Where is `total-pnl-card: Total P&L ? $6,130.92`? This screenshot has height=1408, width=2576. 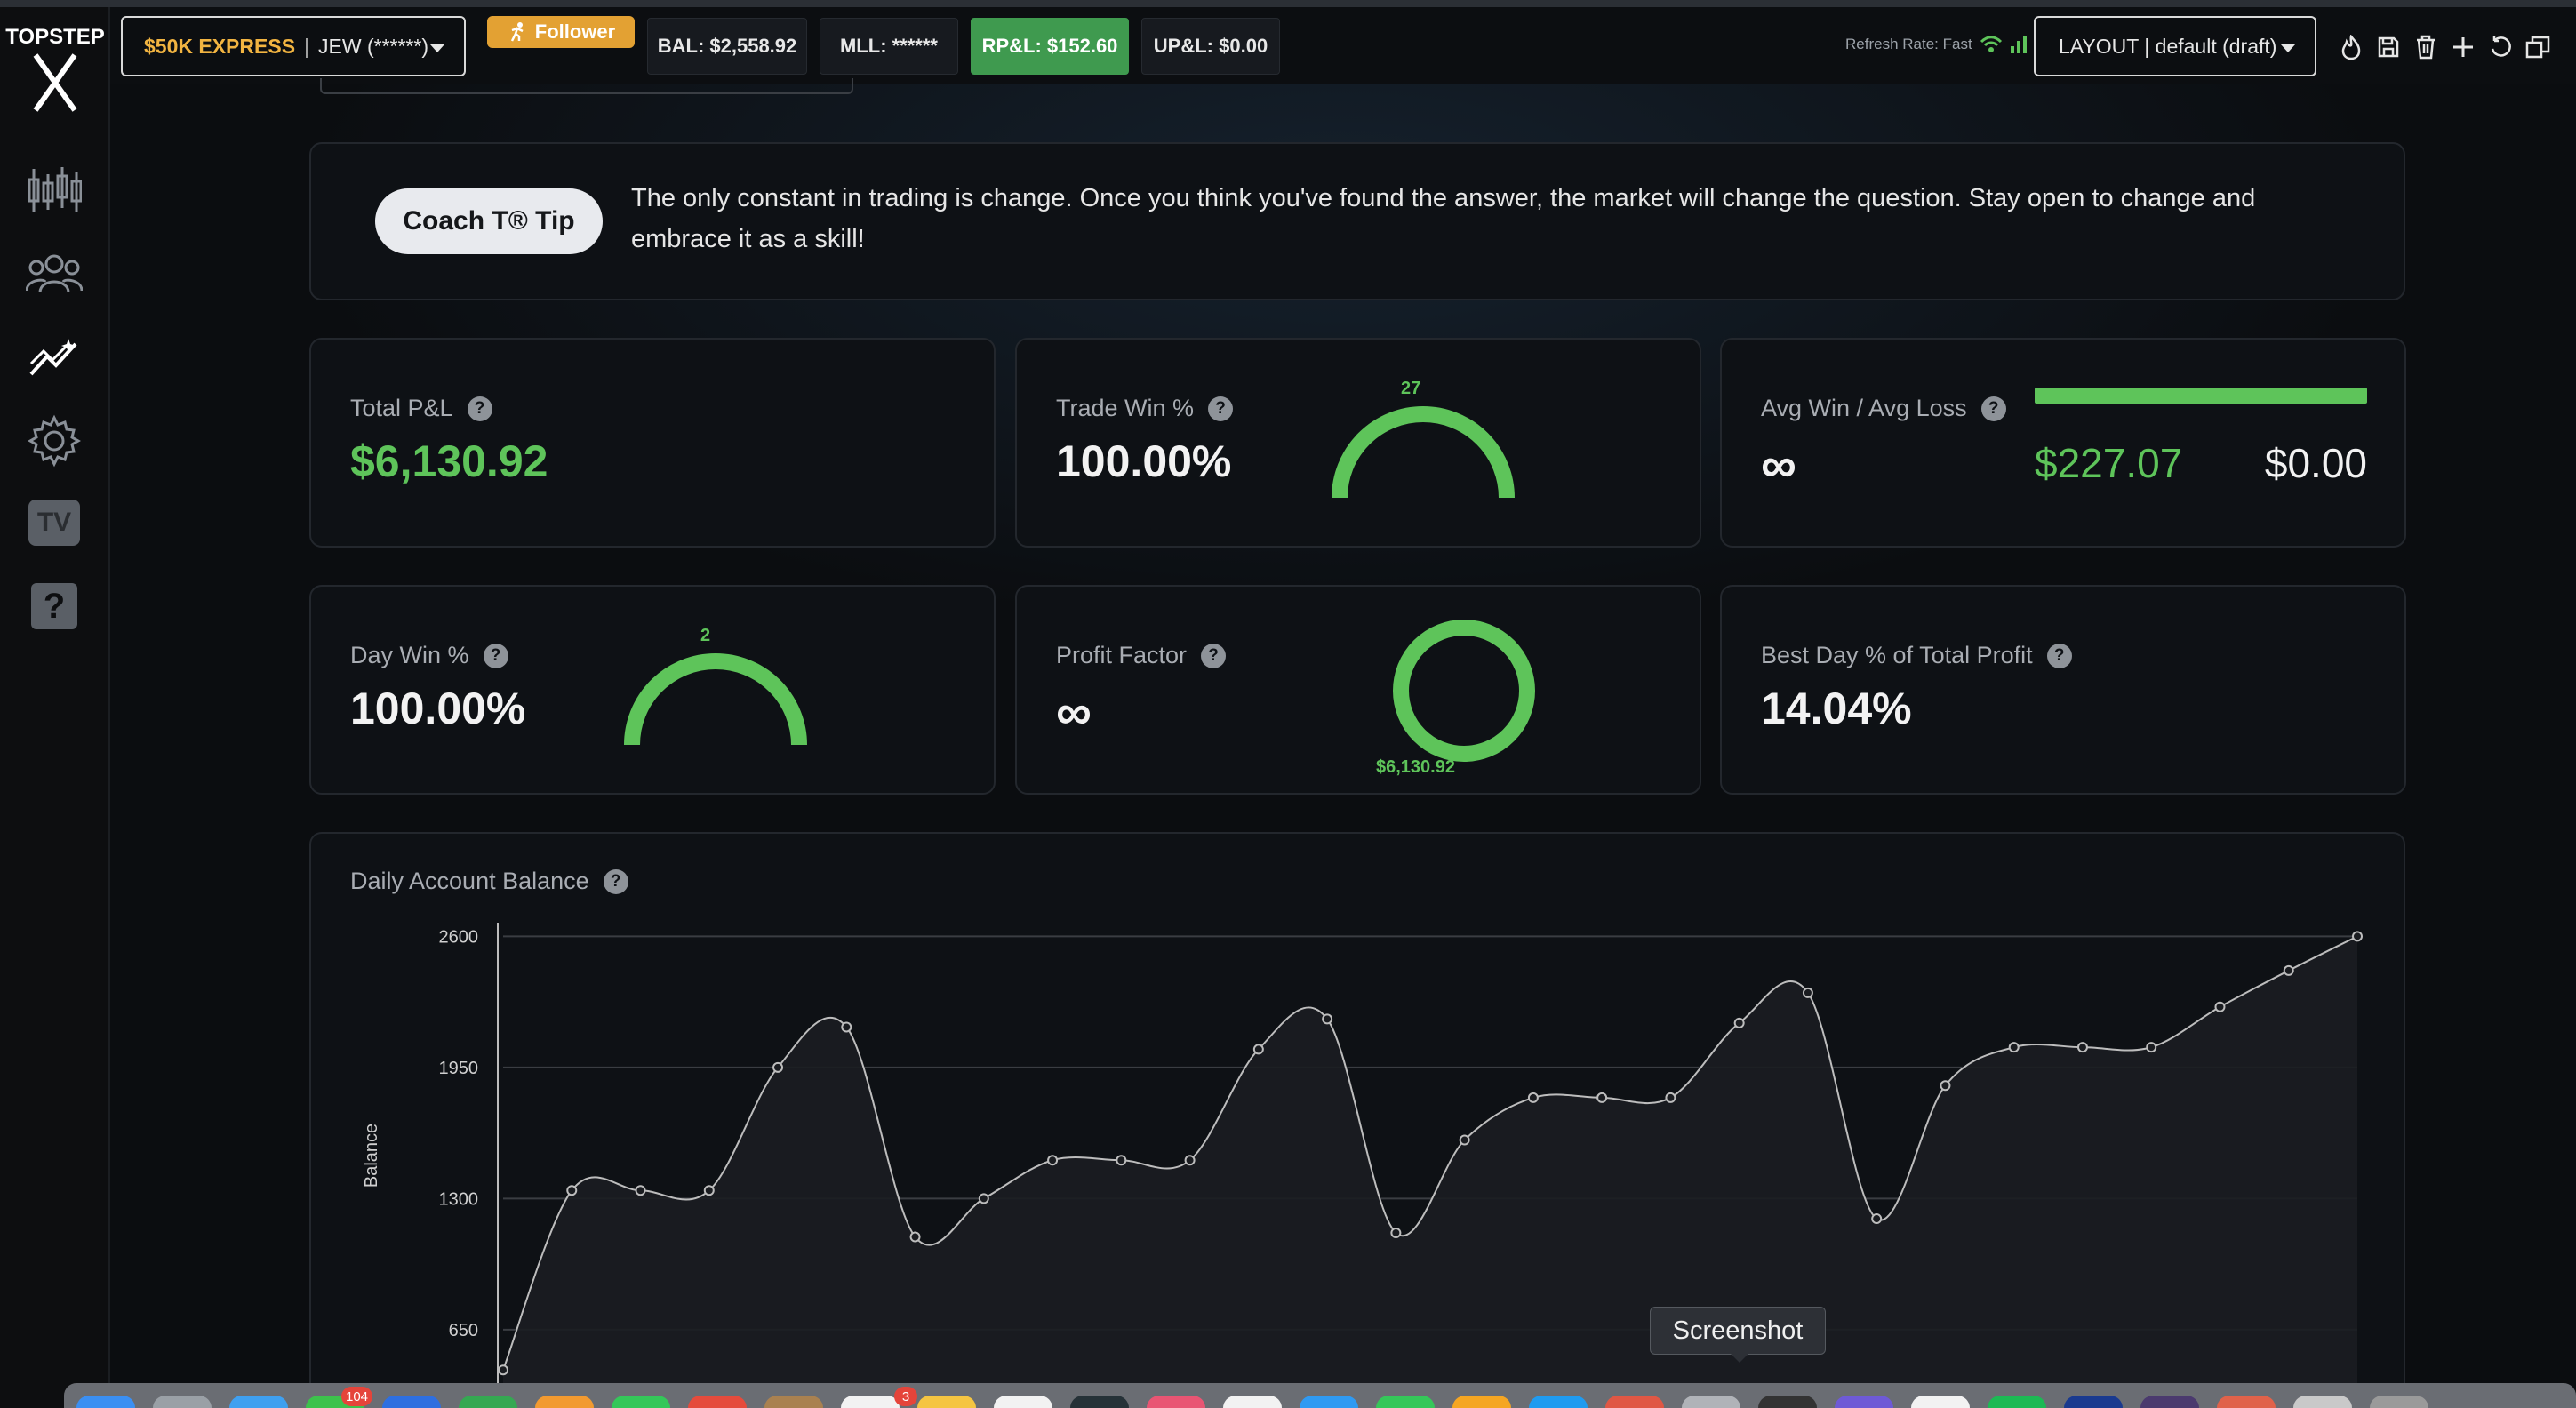 total-pnl-card: Total P&L ? $6,130.92 is located at coordinates (652, 443).